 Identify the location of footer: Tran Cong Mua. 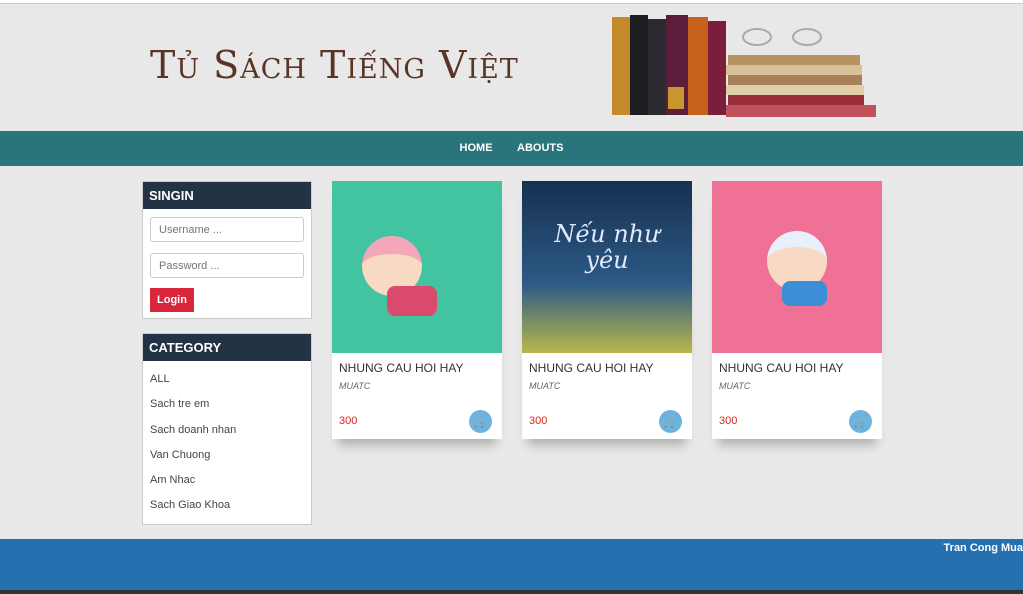
(511, 564).